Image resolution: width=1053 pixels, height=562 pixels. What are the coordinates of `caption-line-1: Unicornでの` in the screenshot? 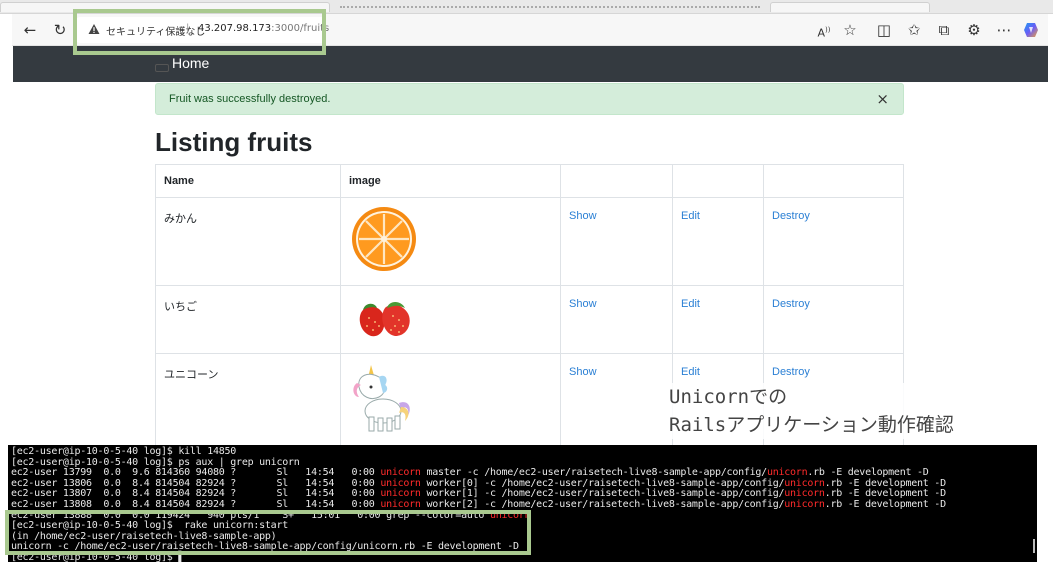 It's located at (728, 397).